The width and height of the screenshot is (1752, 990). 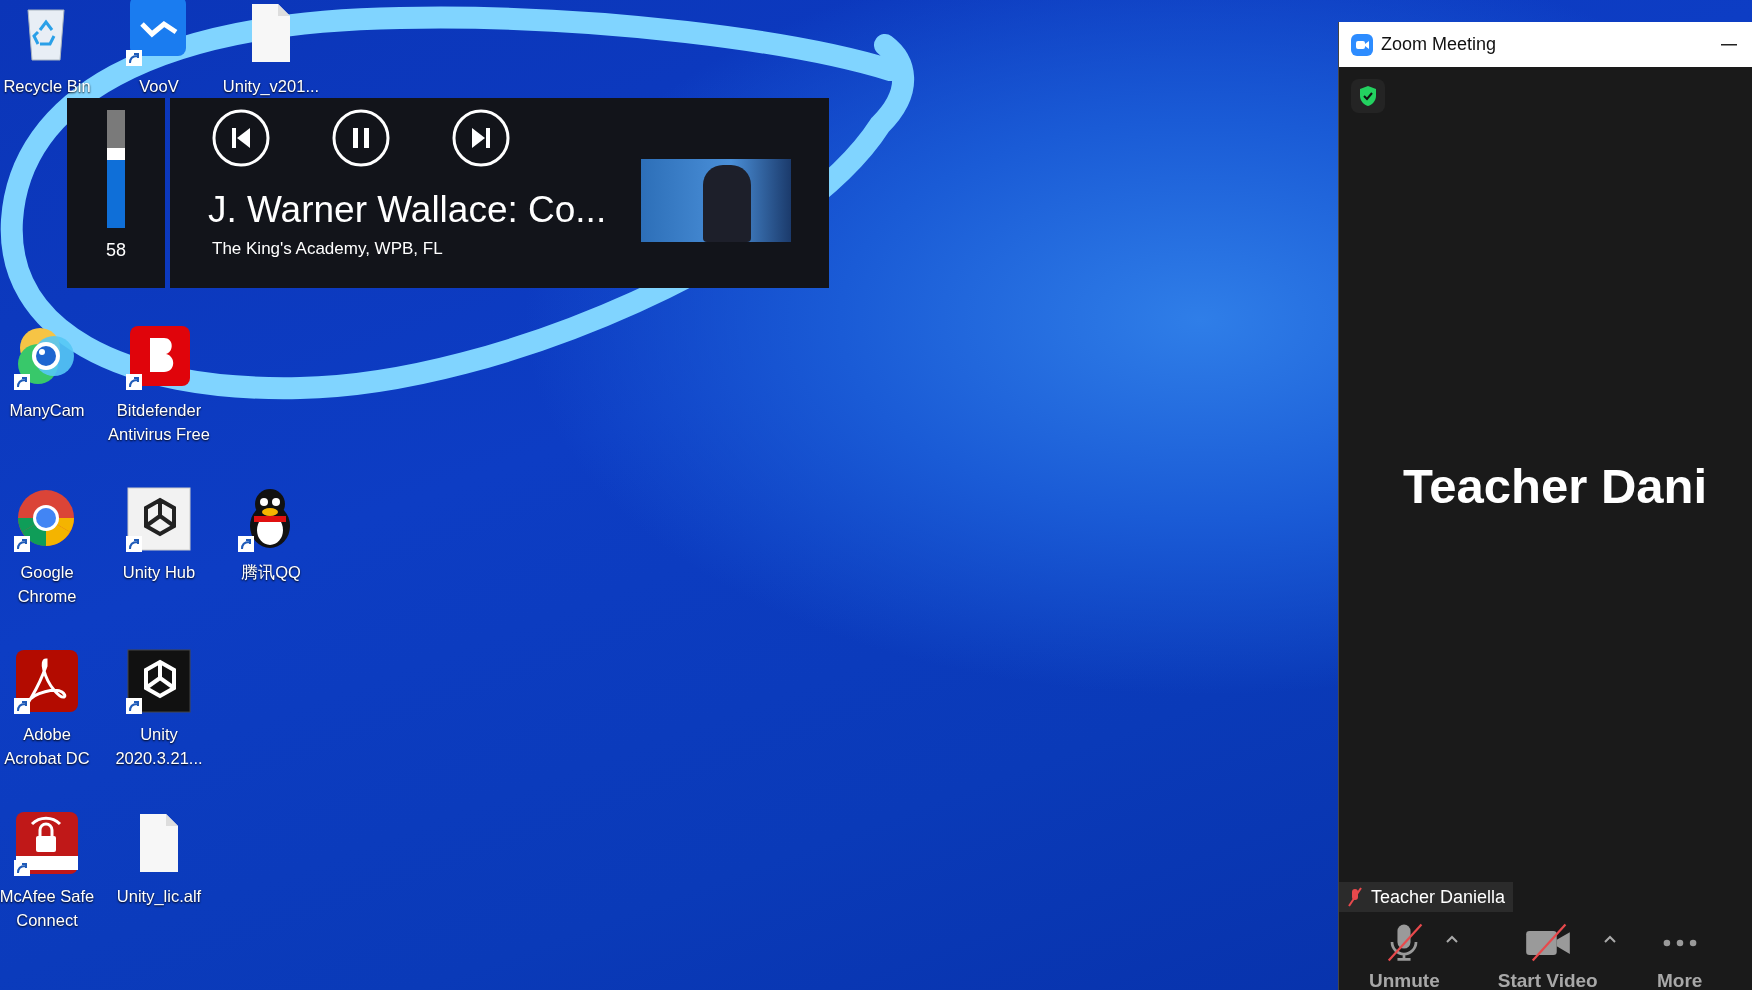 I want to click on icon-label: Unity_lic.alf, so click(x=159, y=896).